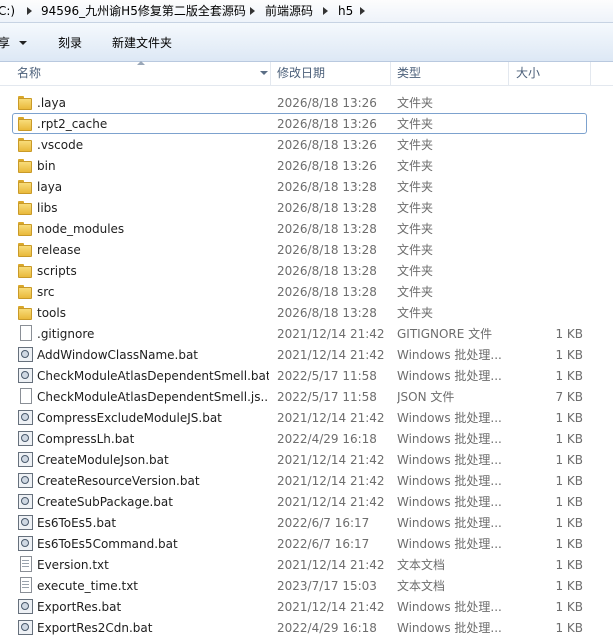  What do you see at coordinates (306, 165) in the screenshot?
I see `file-row: bin 2026/8/18 13:26 文件夹` at bounding box center [306, 165].